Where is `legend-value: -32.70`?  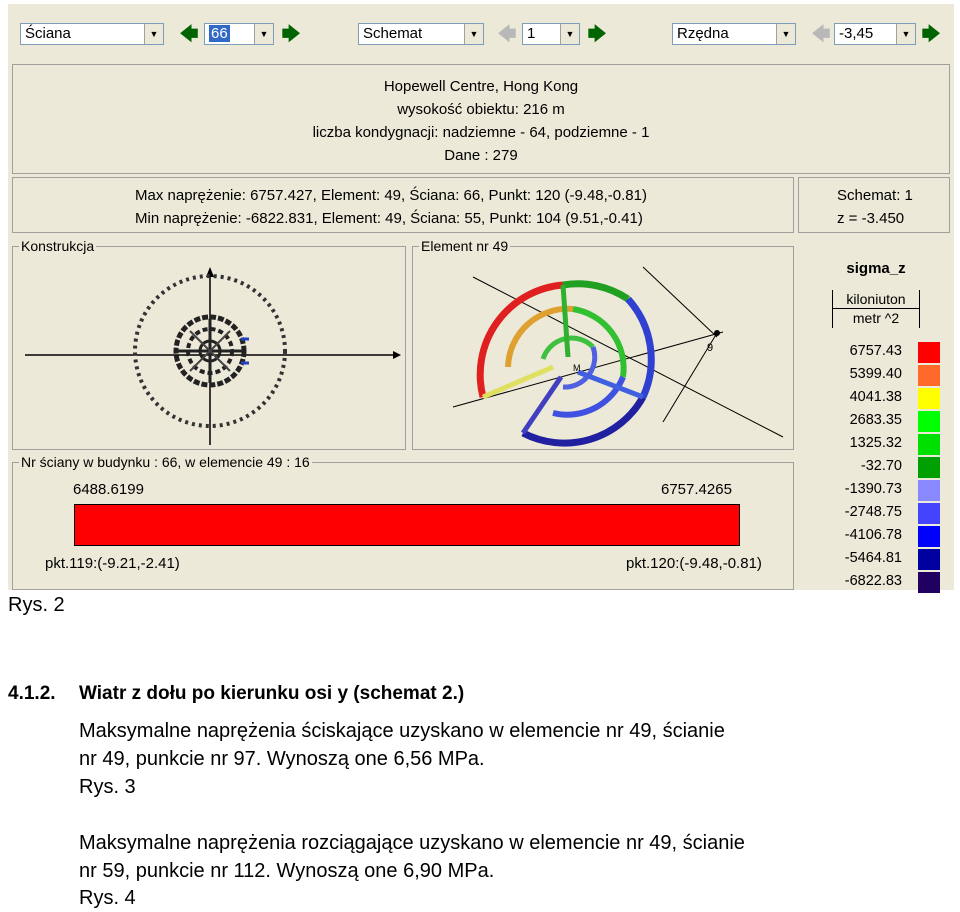 legend-value: -32.70 is located at coordinates (881, 466).